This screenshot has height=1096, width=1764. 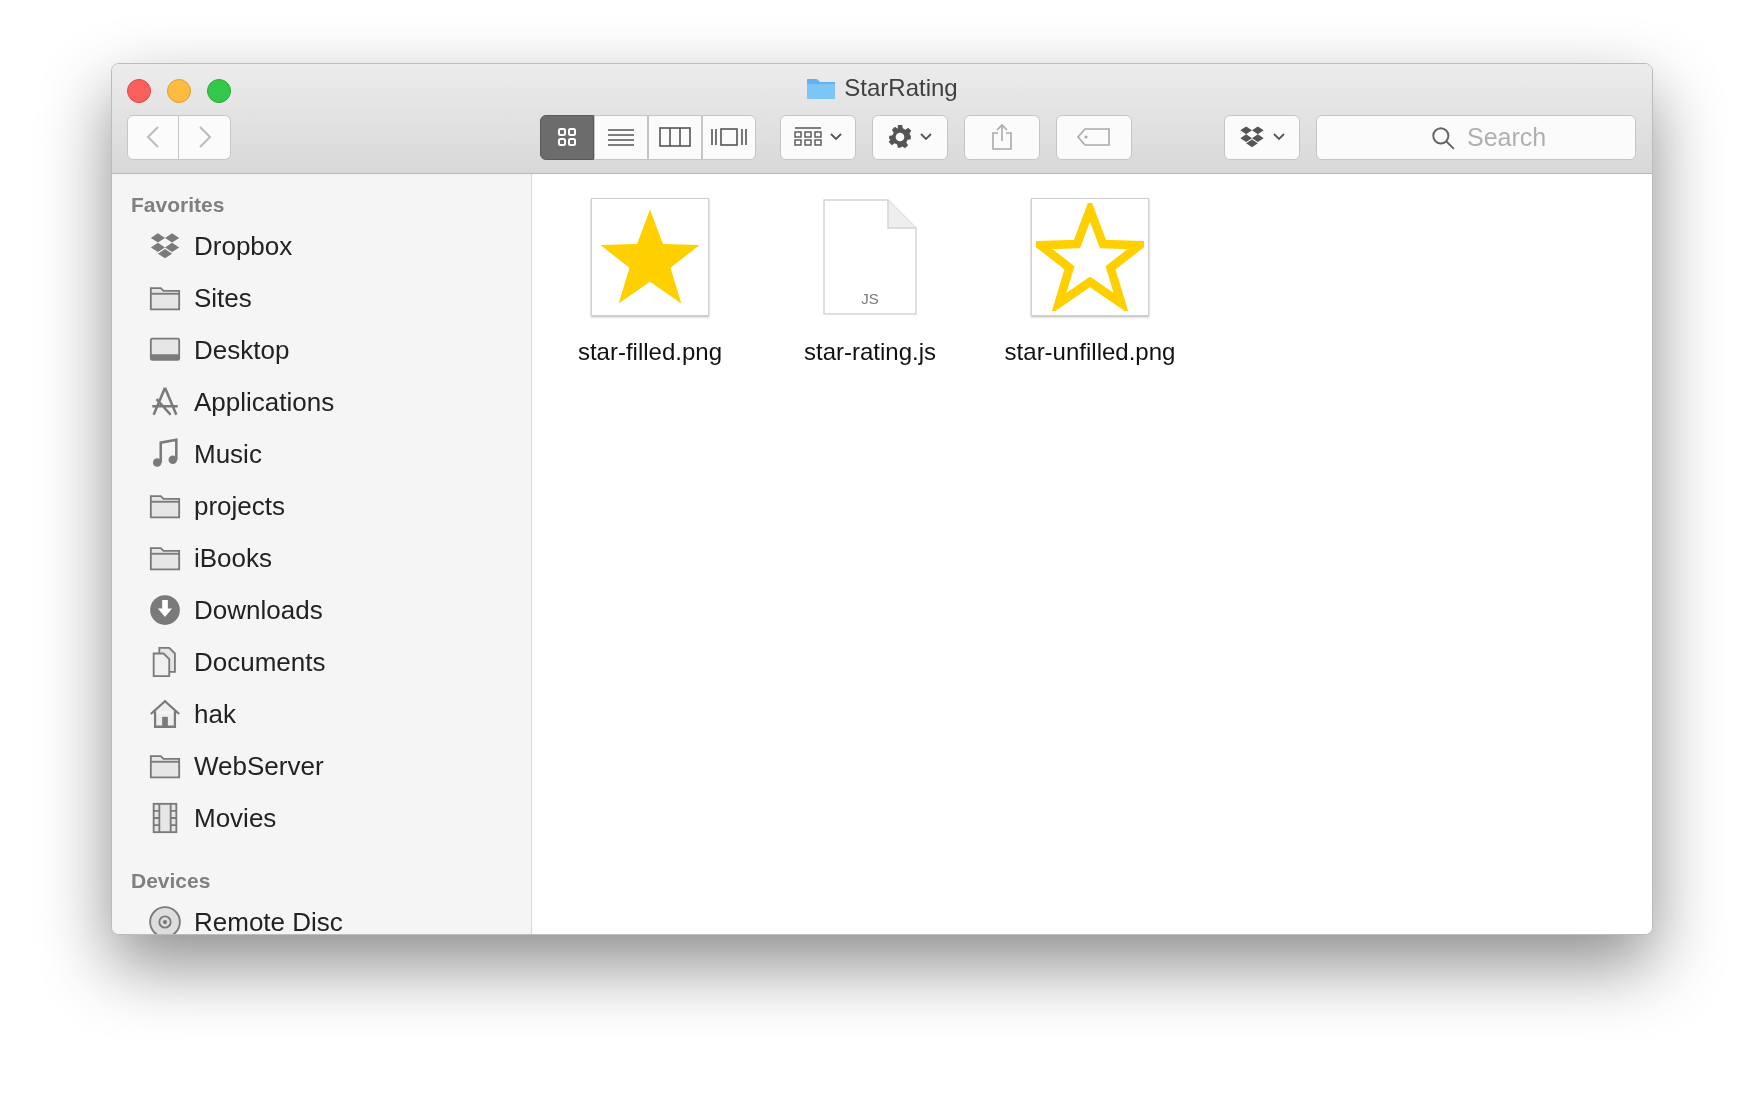 What do you see at coordinates (1476, 137) in the screenshot?
I see `search-field: Search` at bounding box center [1476, 137].